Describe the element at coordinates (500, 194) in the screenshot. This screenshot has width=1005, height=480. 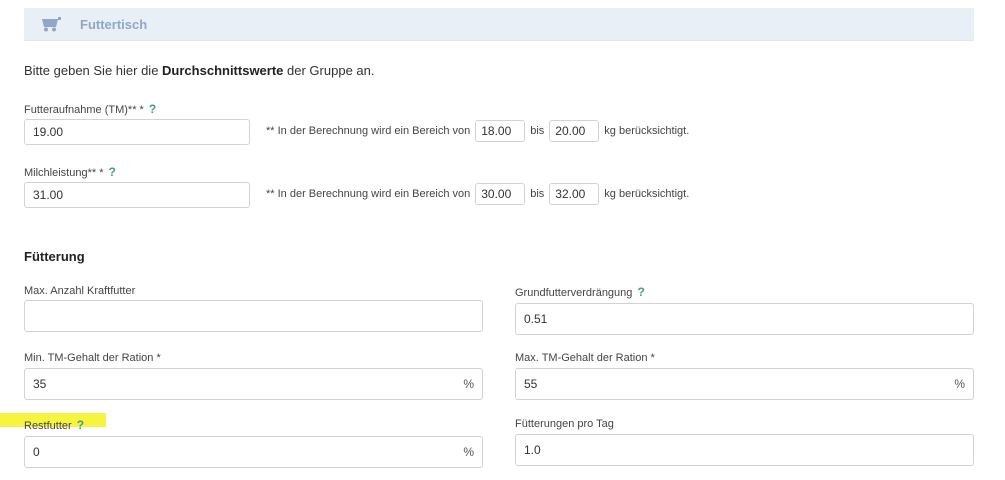
I see `milchleistung-range-min-input: 30.00` at that location.